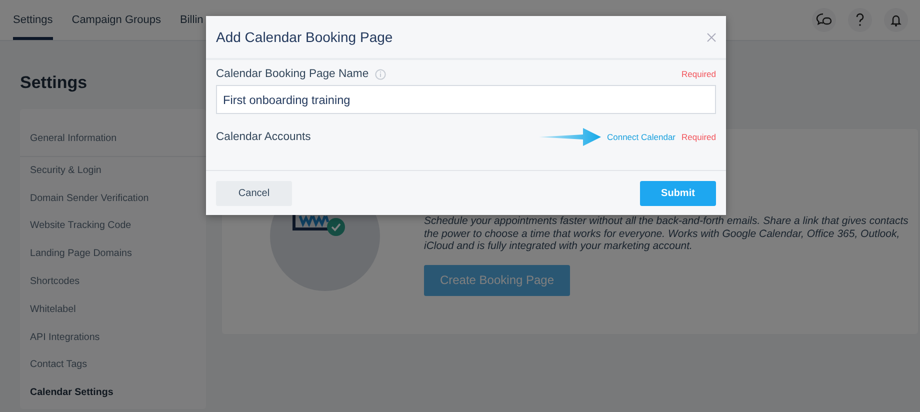 The width and height of the screenshot is (920, 412). What do you see at coordinates (497, 280) in the screenshot?
I see `create-booking-page-button: Create Booking Page` at bounding box center [497, 280].